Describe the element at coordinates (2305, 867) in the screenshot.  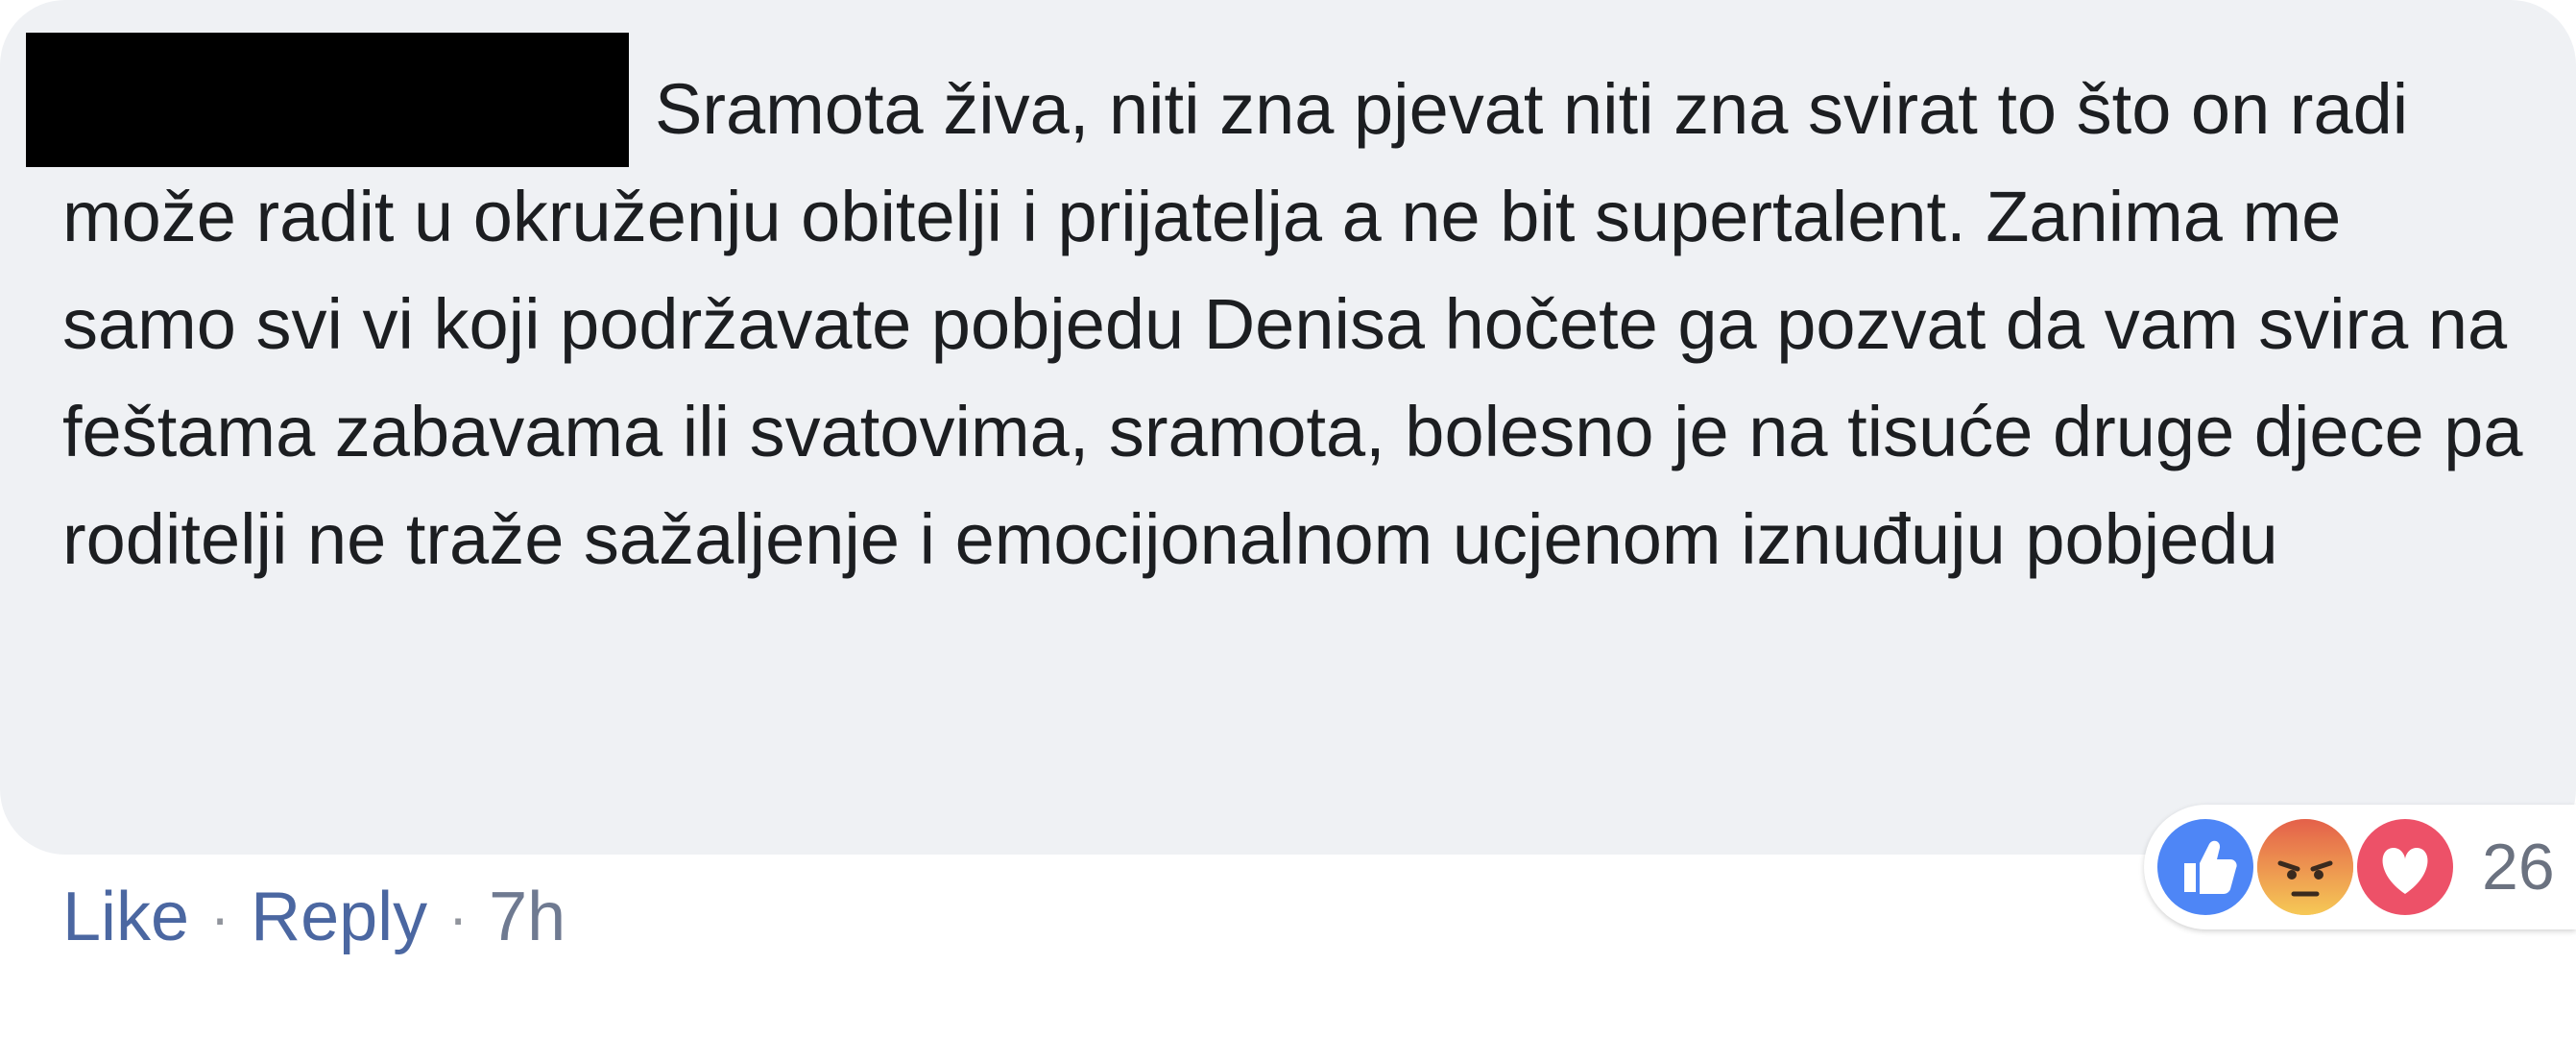
I see `angry-icon` at that location.